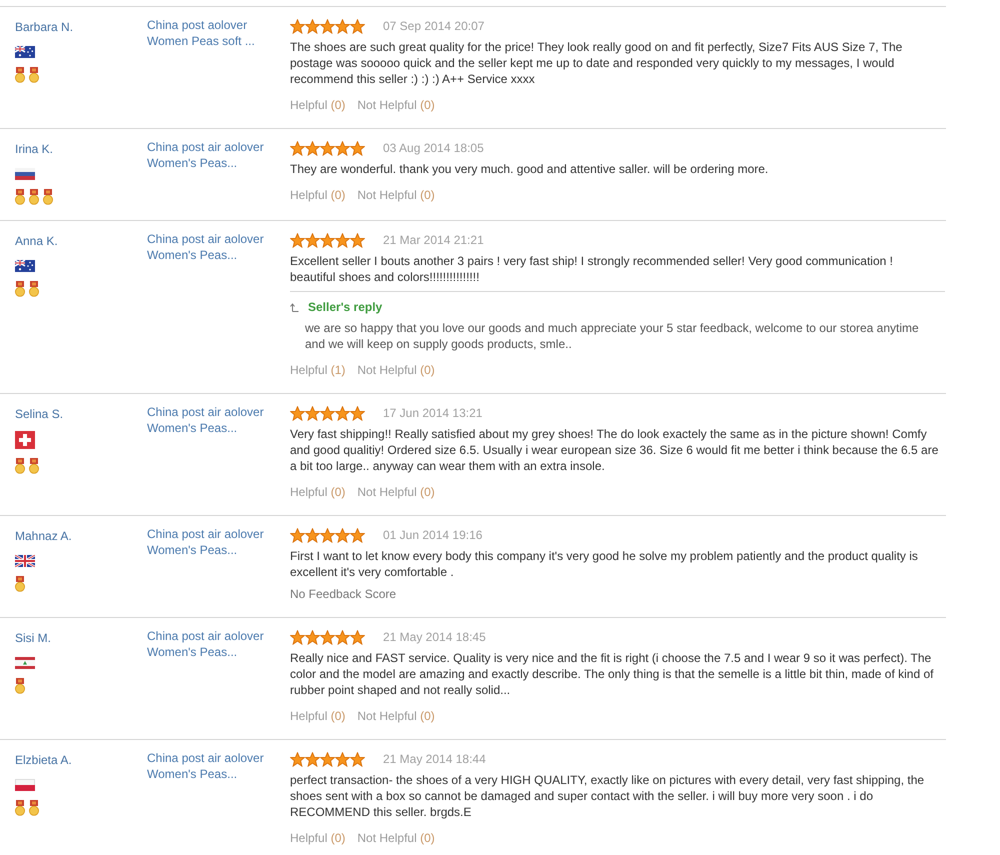 Image resolution: width=1000 pixels, height=855 pixels. What do you see at coordinates (25, 174) in the screenshot?
I see `russia-flag-icon` at bounding box center [25, 174].